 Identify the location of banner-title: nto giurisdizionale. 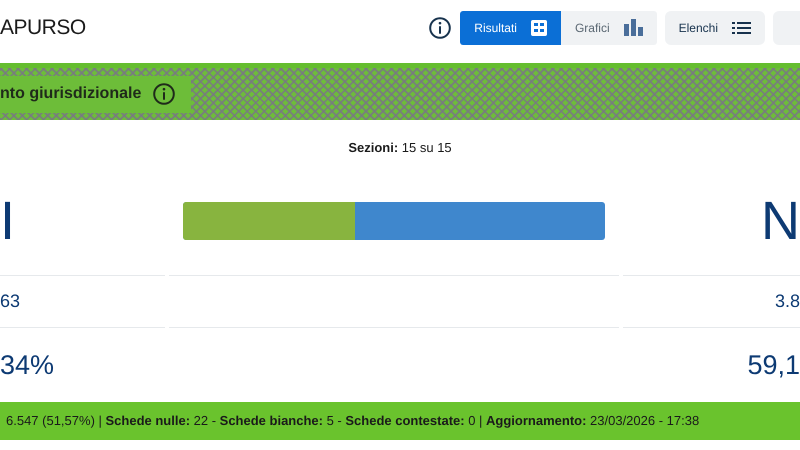
(71, 94).